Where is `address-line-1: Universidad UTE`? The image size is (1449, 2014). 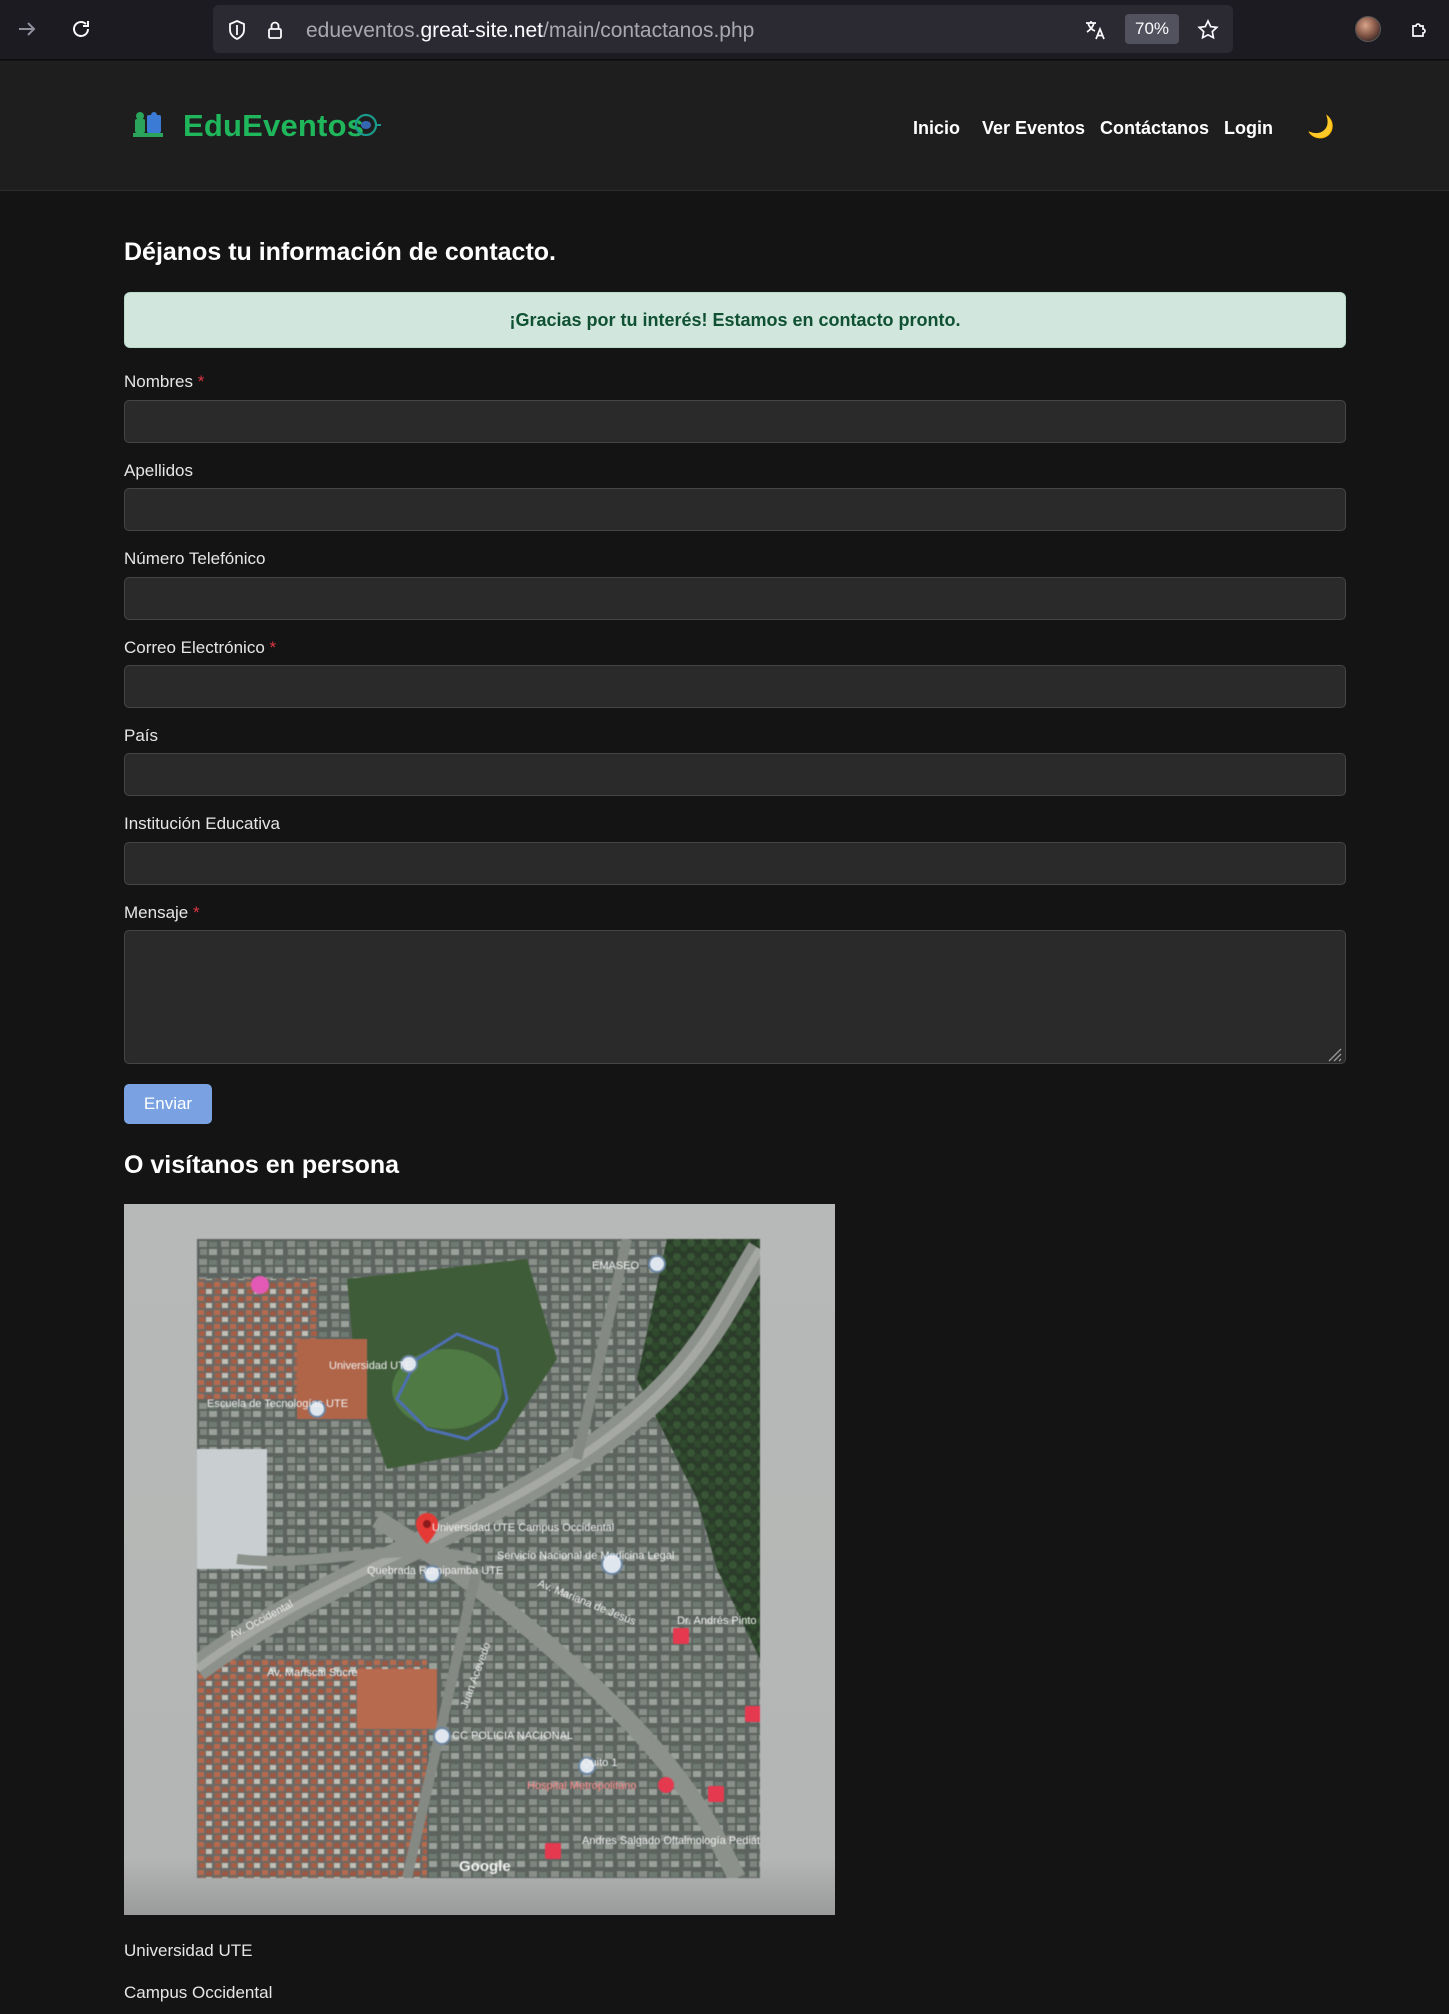
address-line-1: Universidad UTE is located at coordinates (188, 1950).